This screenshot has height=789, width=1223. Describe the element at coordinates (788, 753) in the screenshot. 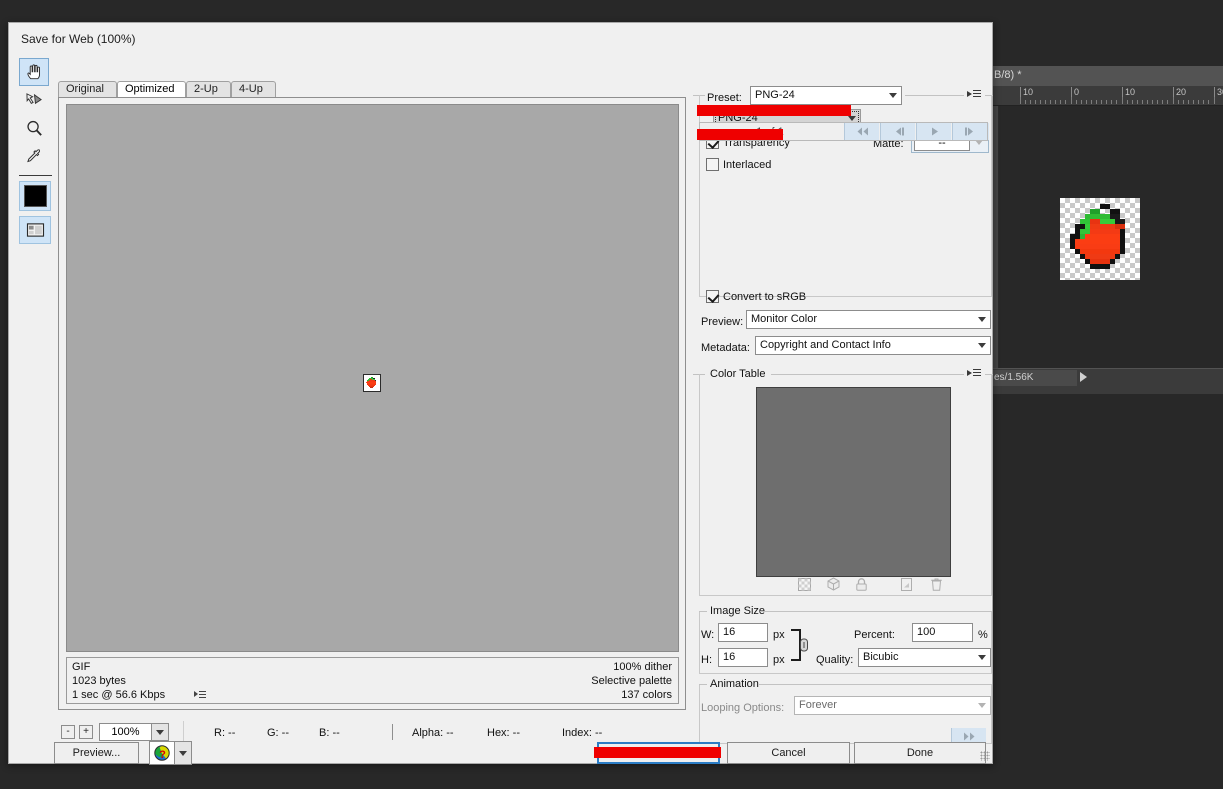

I see `cancel-button: Cancel` at that location.